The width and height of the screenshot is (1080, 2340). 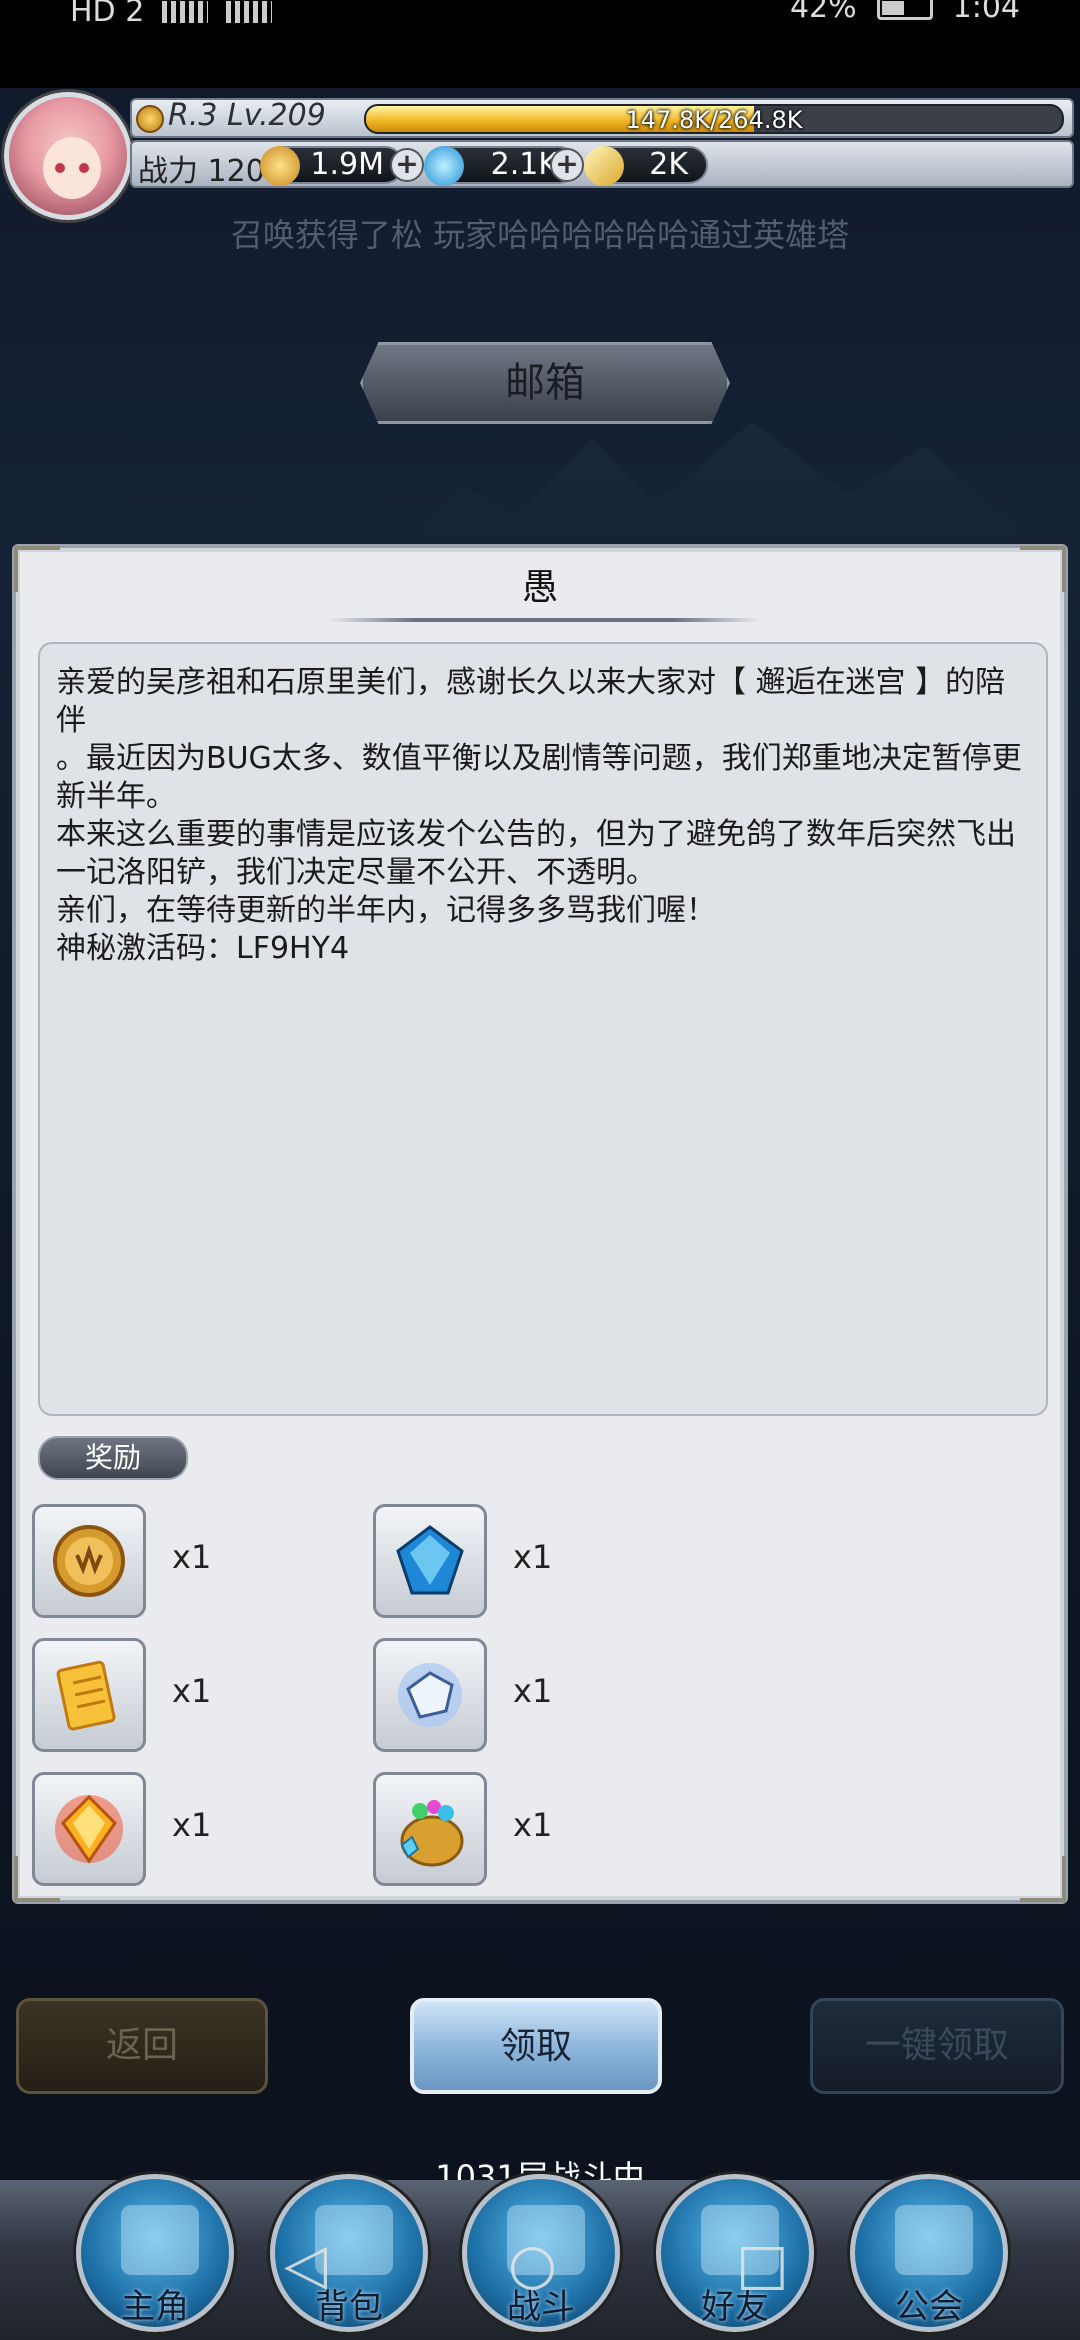 What do you see at coordinates (142, 2046) in the screenshot?
I see `back-button: 返回` at bounding box center [142, 2046].